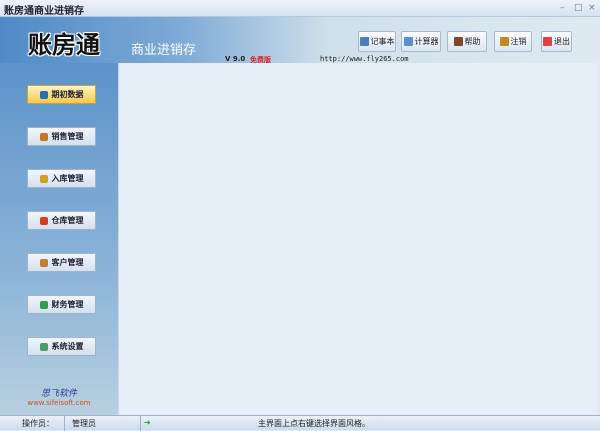 This screenshot has width=600, height=431. Describe the element at coordinates (562, 41) in the screenshot. I see `header-button-label: 退出` at that location.